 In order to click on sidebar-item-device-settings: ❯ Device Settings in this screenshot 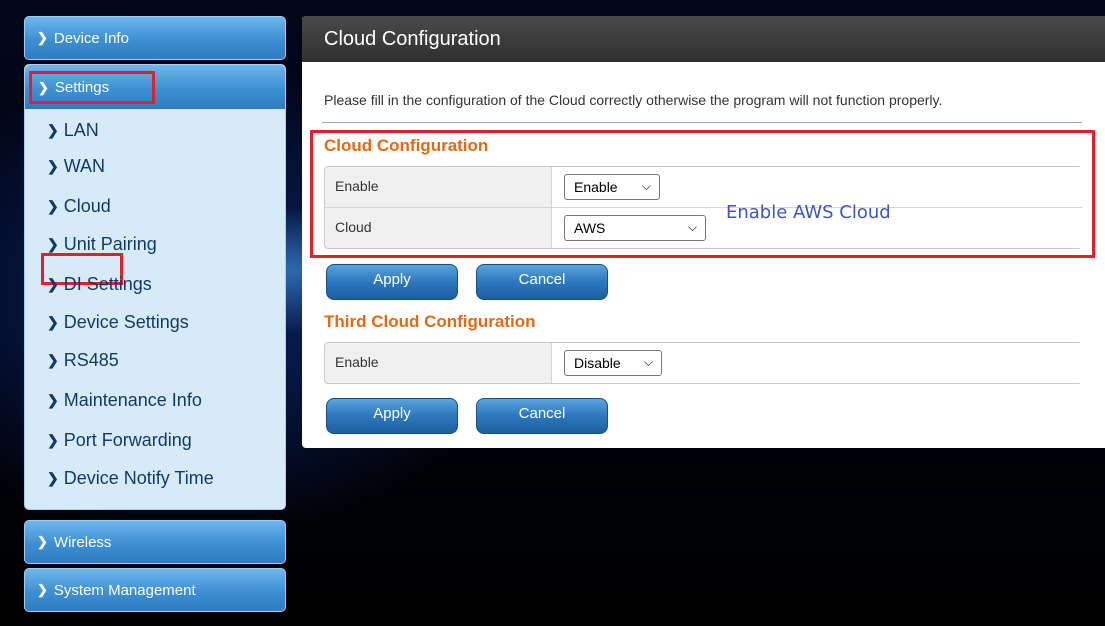, I will do `click(118, 322)`.